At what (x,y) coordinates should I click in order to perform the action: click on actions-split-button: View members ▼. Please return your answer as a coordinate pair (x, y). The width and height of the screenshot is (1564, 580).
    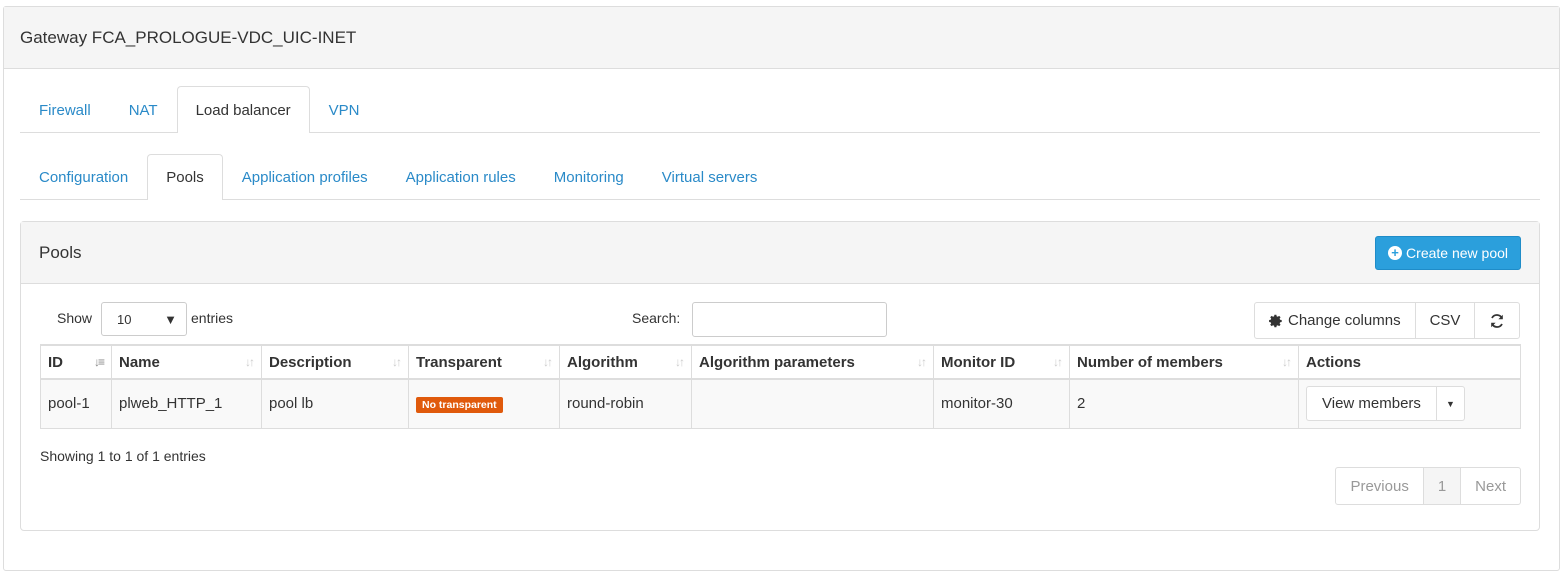
    Looking at the image, I should click on (1385, 404).